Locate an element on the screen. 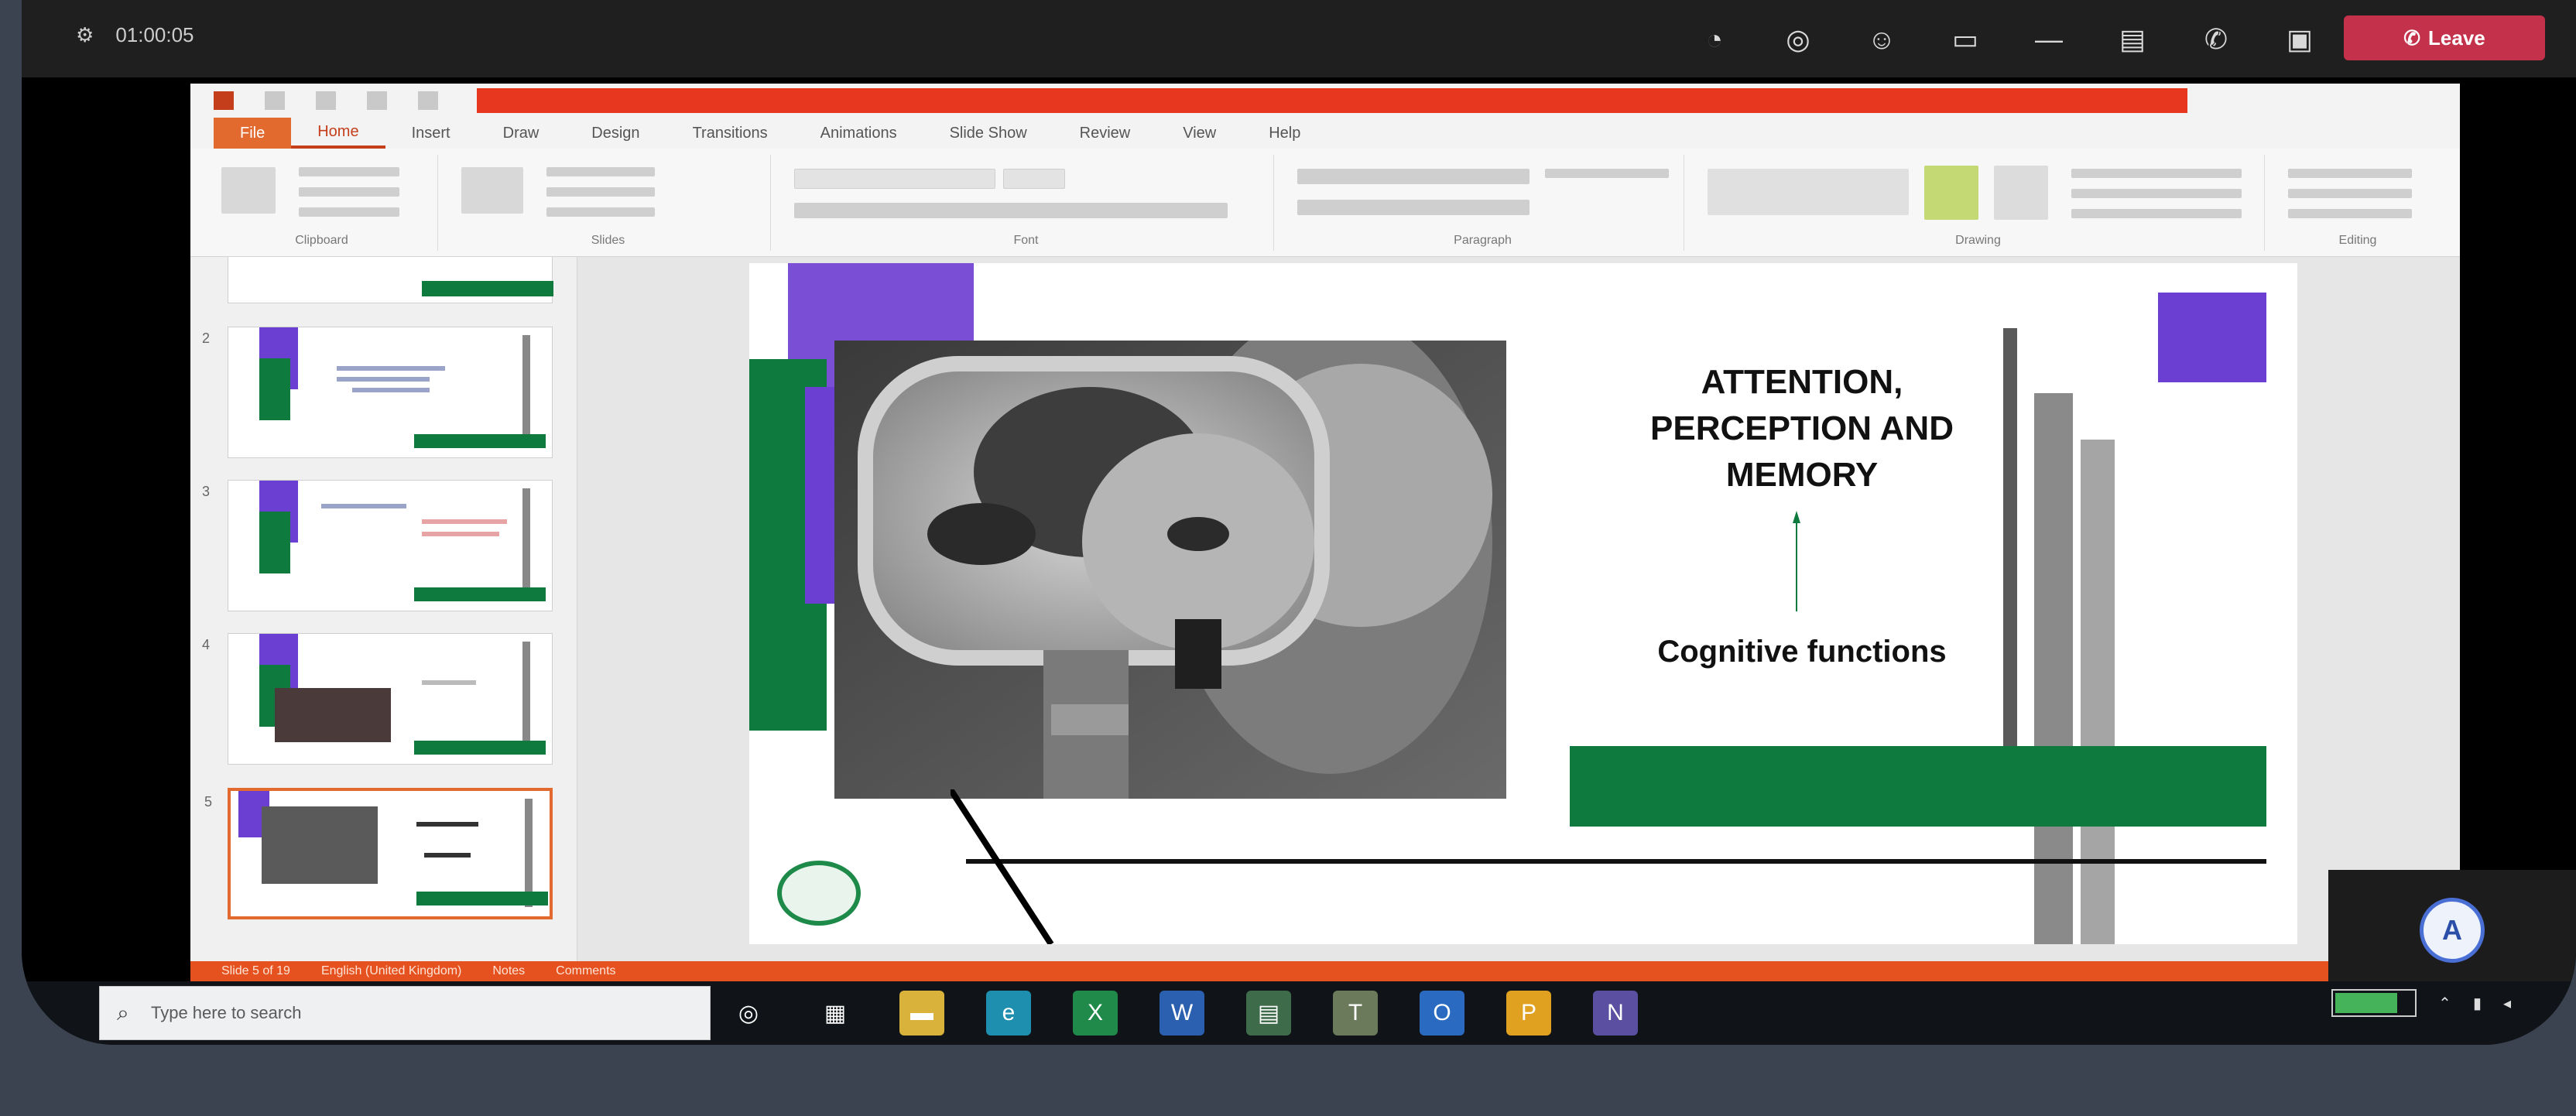 Image resolution: width=2576 pixels, height=1116 pixels. font-name-select is located at coordinates (894, 179).